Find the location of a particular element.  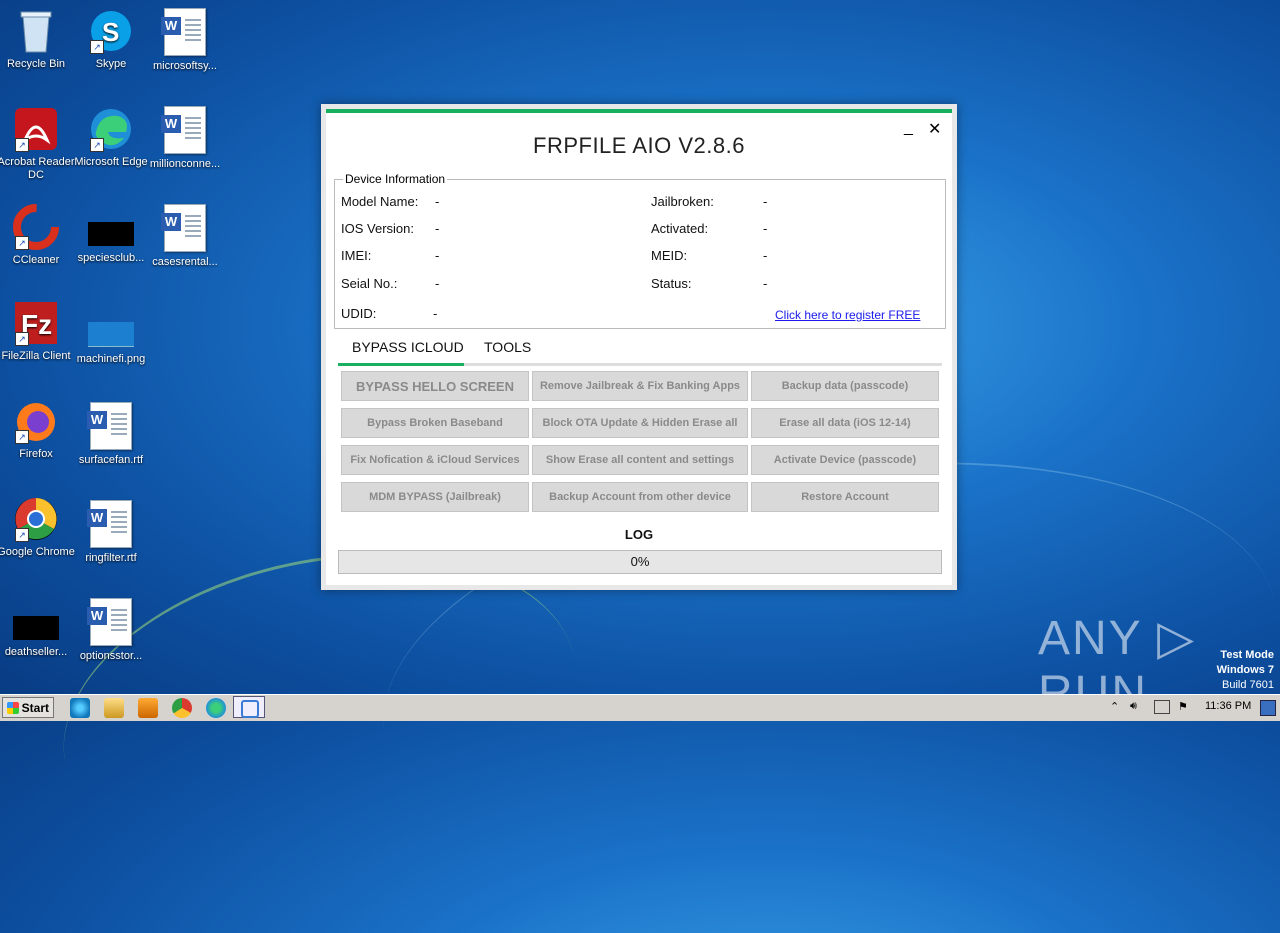

desktop-icon-recycle-bin: Recycle Bin is located at coordinates (37, 39).